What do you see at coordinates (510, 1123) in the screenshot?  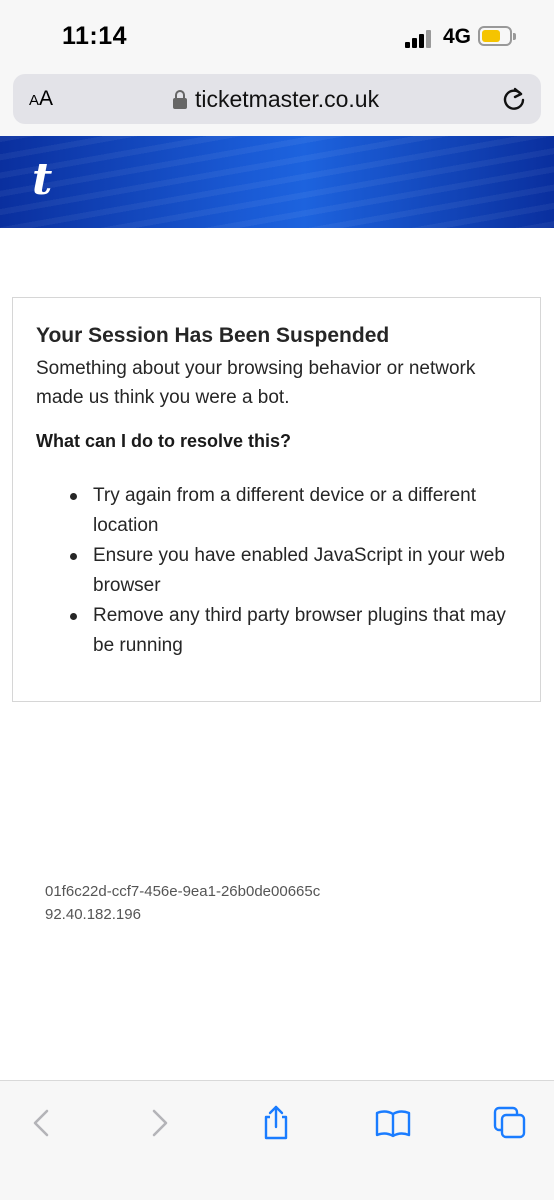 I see `tabs-icon` at bounding box center [510, 1123].